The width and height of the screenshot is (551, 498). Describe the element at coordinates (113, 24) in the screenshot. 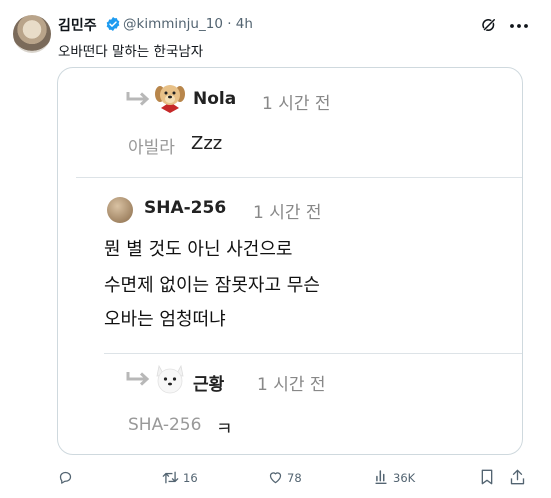

I see `verified-badge-icon` at that location.